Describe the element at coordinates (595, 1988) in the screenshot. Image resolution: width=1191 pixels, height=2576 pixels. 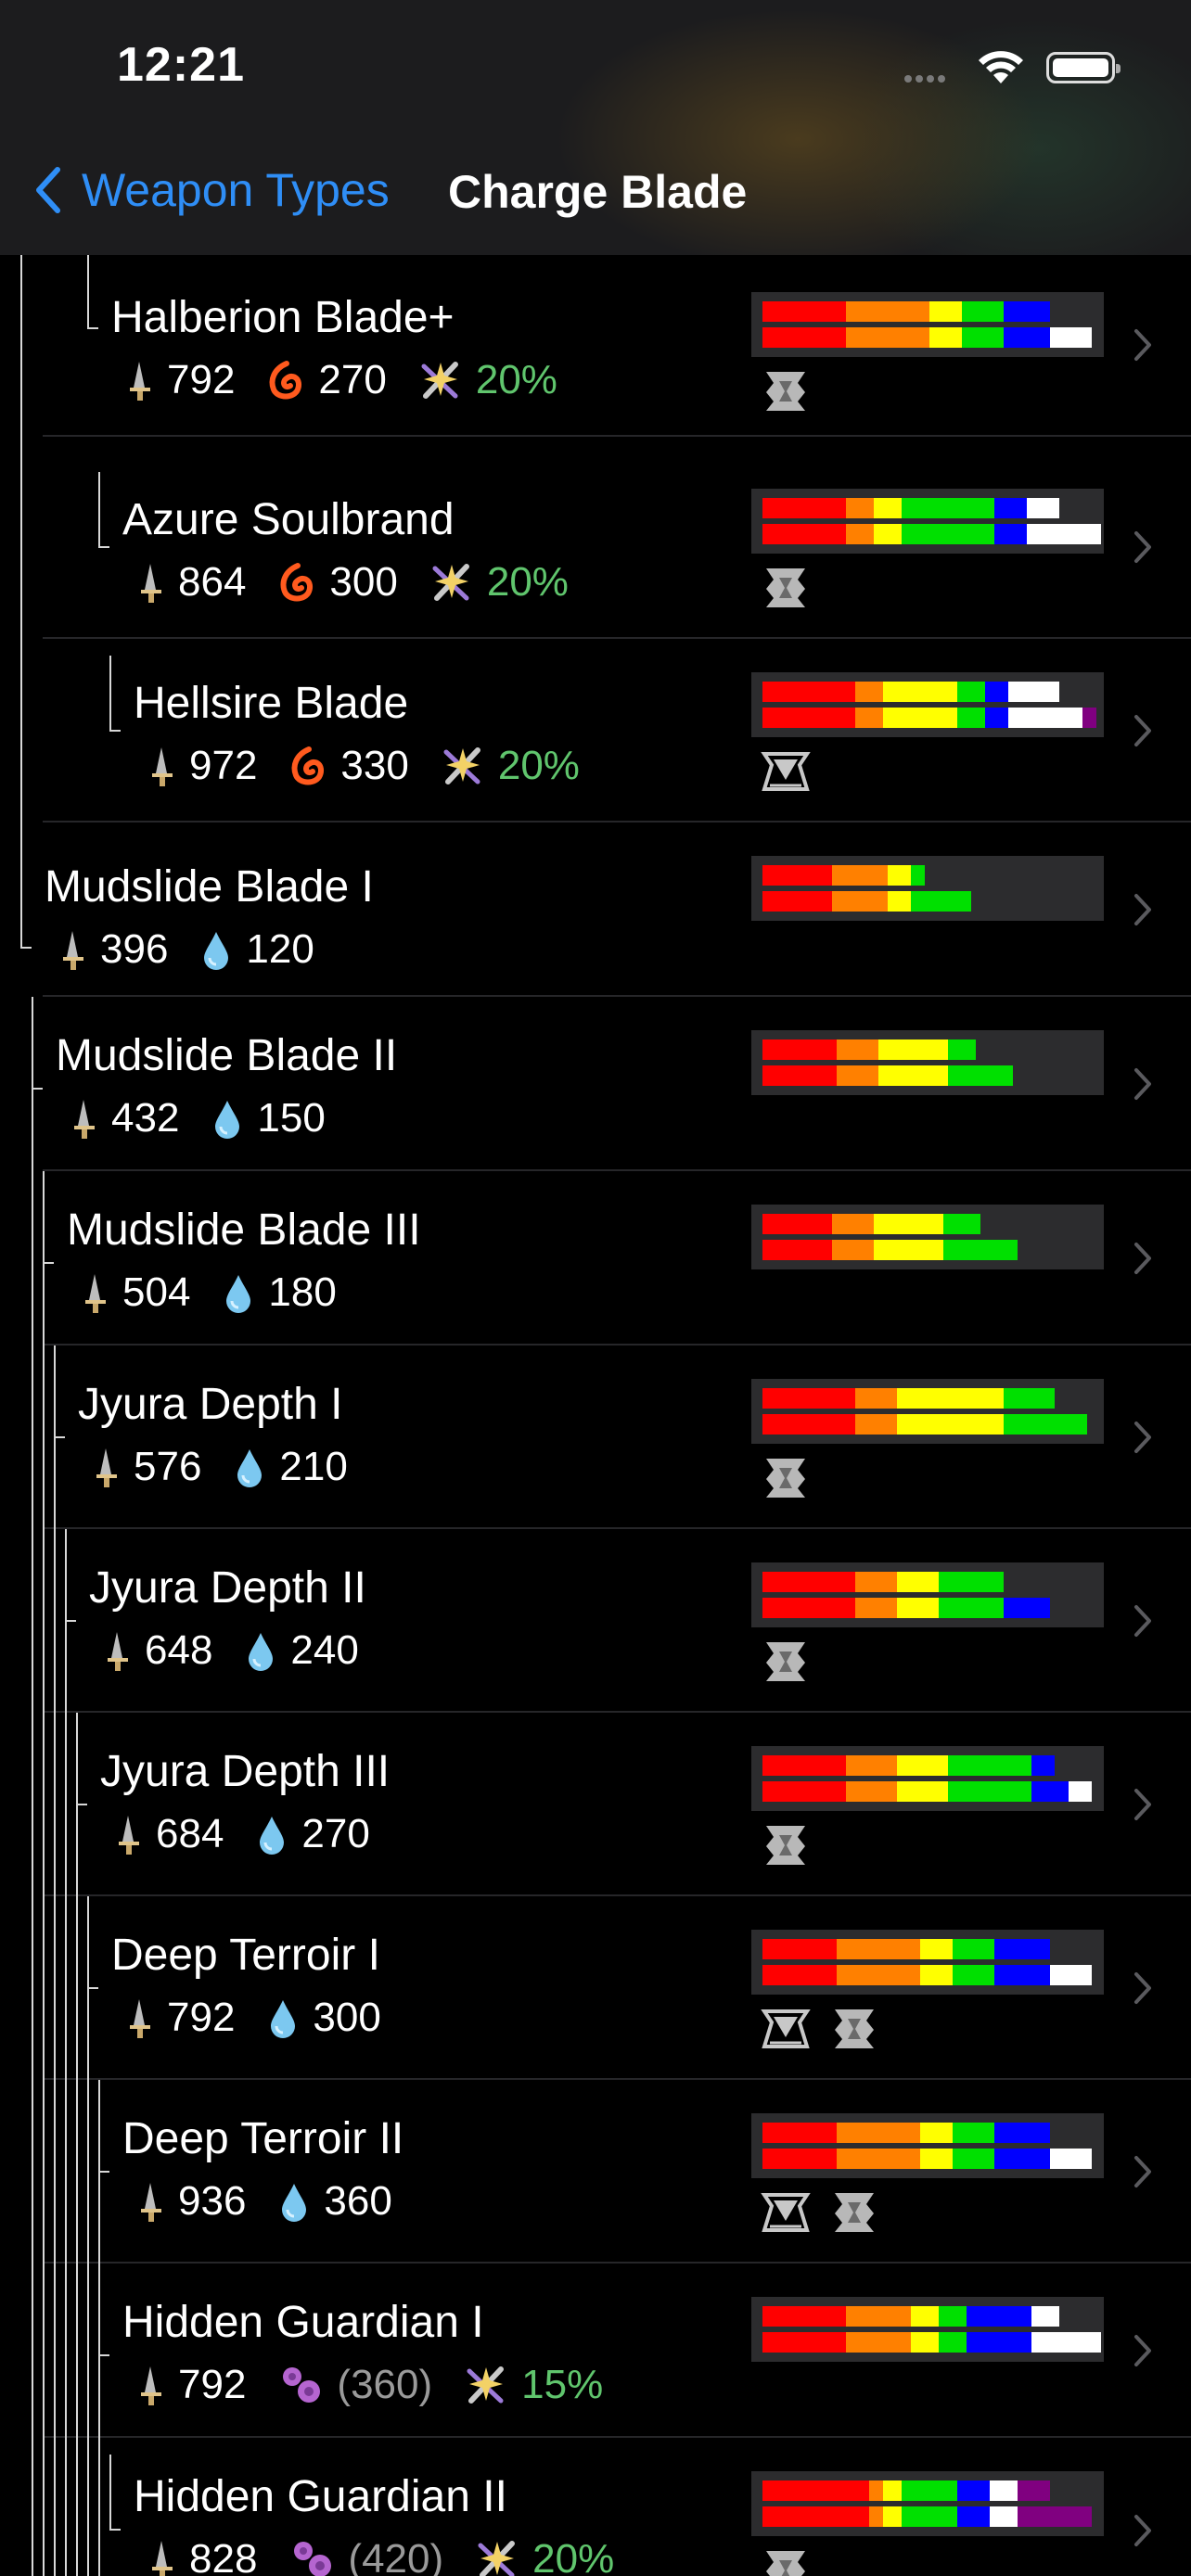
I see `weapon-row: Deep Terroir I 792 300` at that location.